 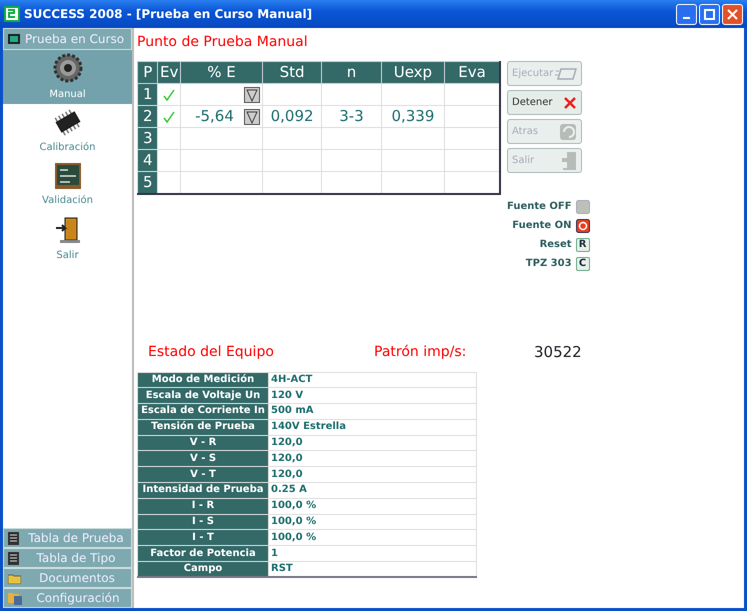 I want to click on table-cell: I - R, so click(x=203, y=506).